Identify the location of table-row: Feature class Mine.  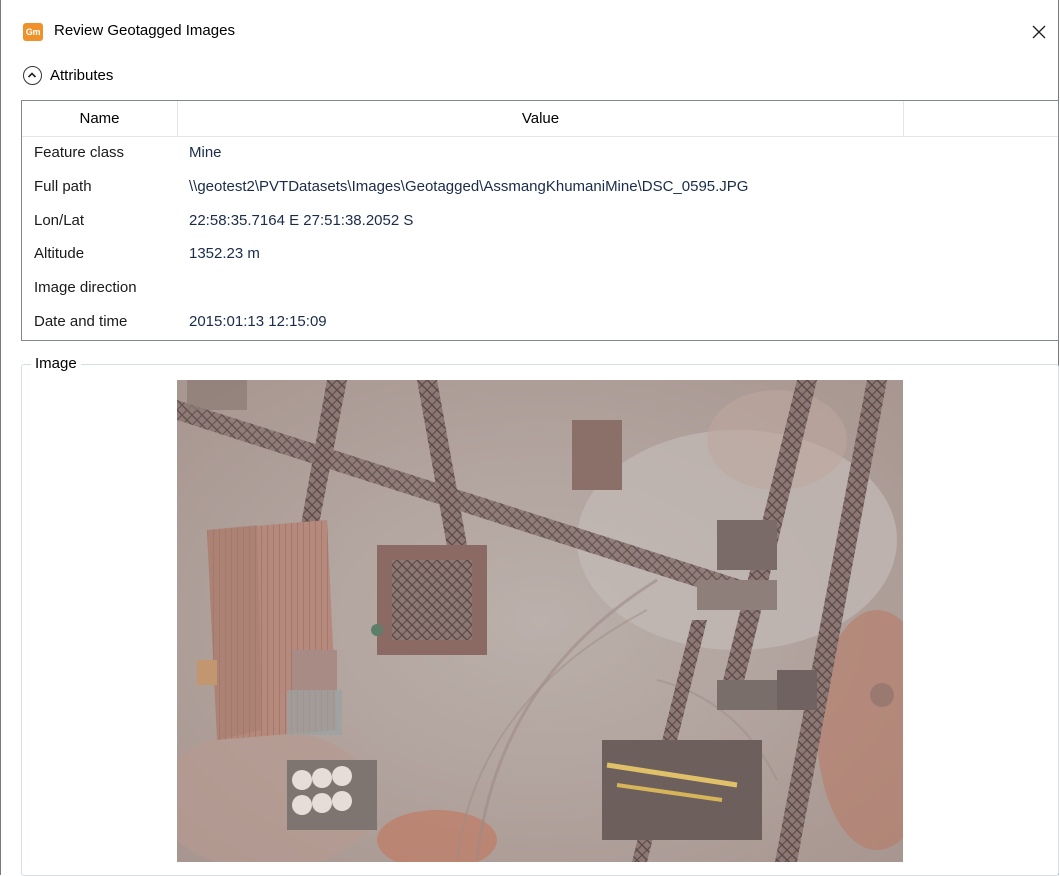
(540, 154).